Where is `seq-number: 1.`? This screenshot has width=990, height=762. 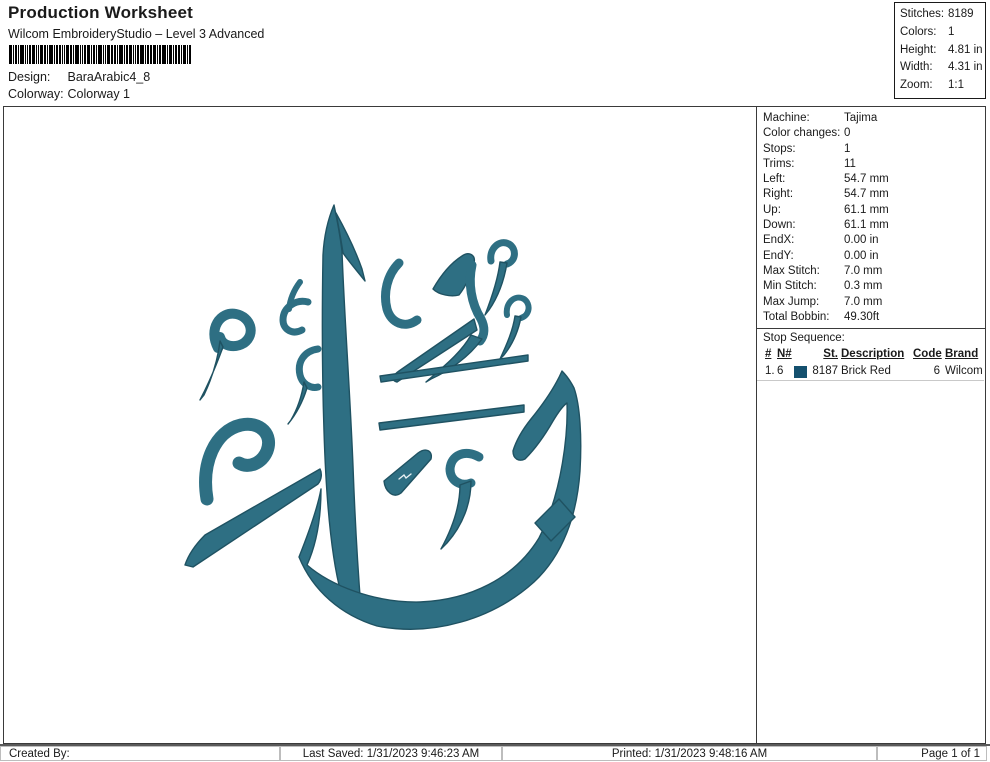
seq-number: 1. is located at coordinates (770, 371).